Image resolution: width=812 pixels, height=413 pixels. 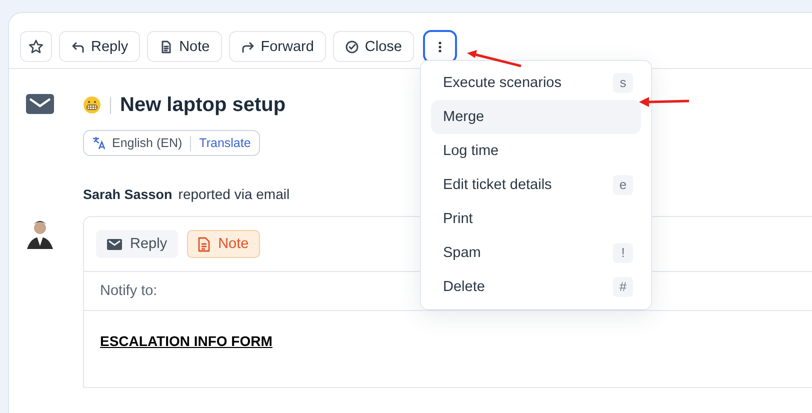 What do you see at coordinates (536, 253) in the screenshot?
I see `menu-item: Spam !` at bounding box center [536, 253].